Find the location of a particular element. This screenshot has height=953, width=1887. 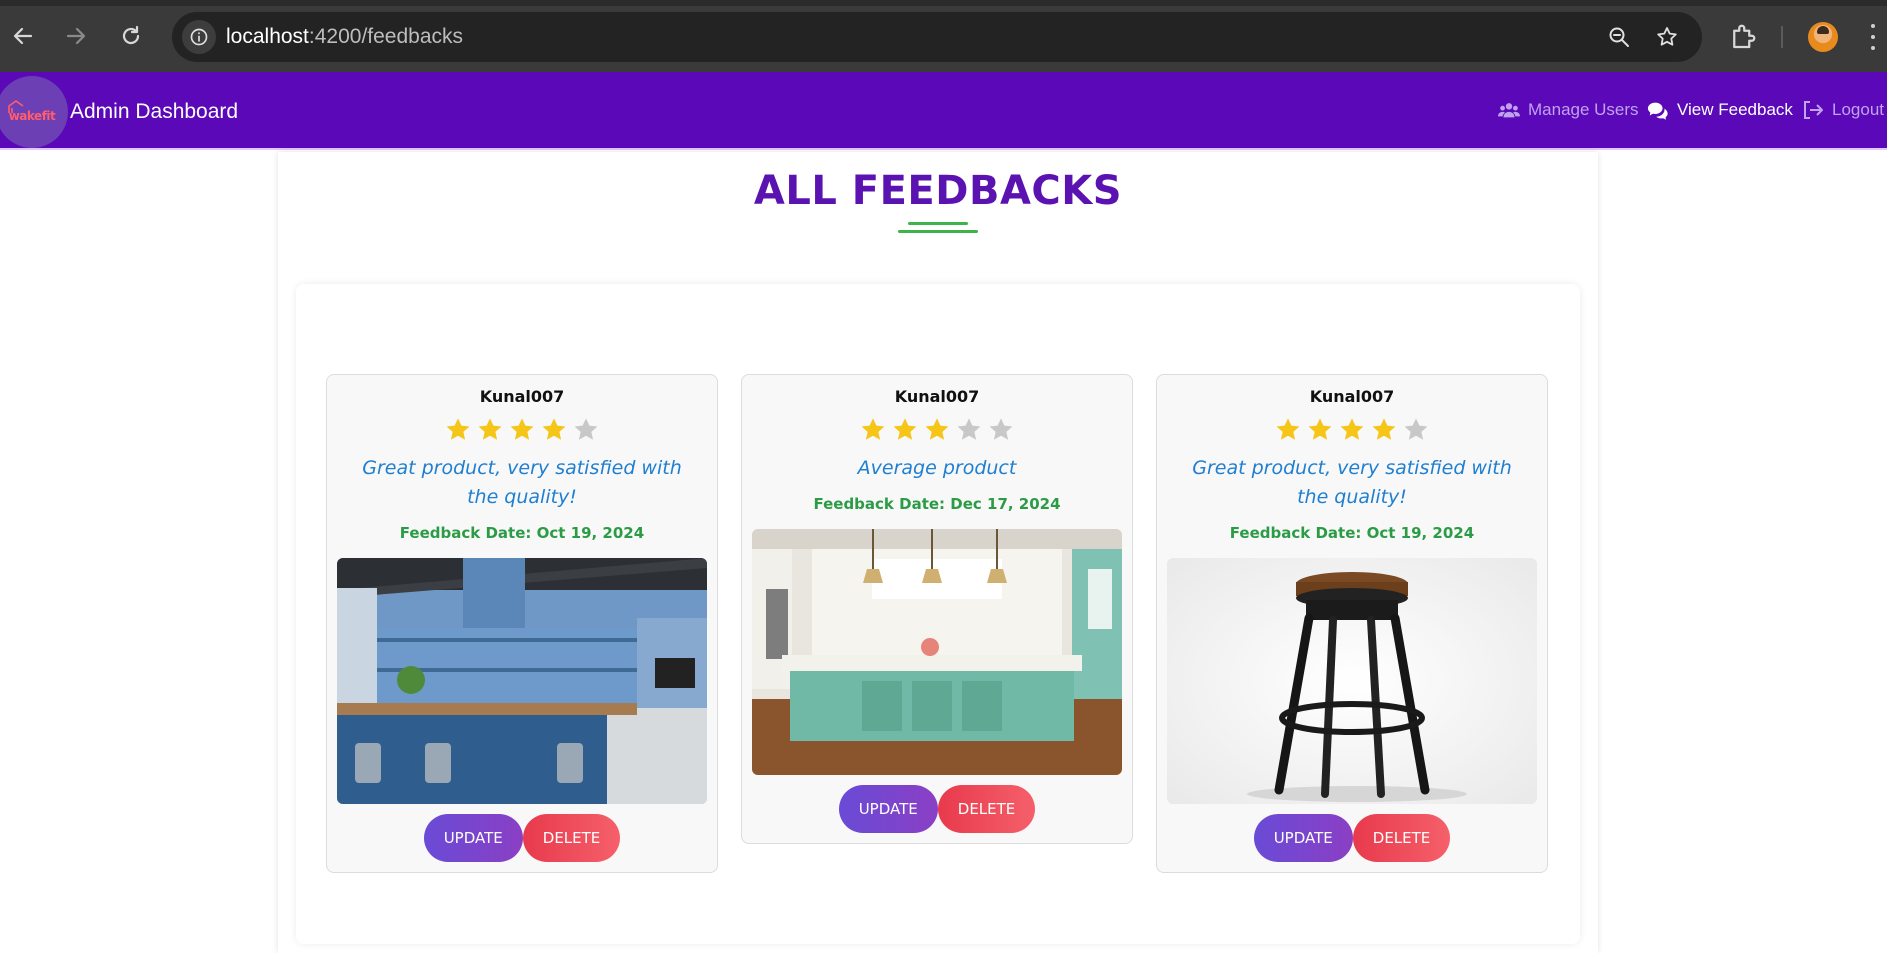

comments-icon is located at coordinates (1657, 111).